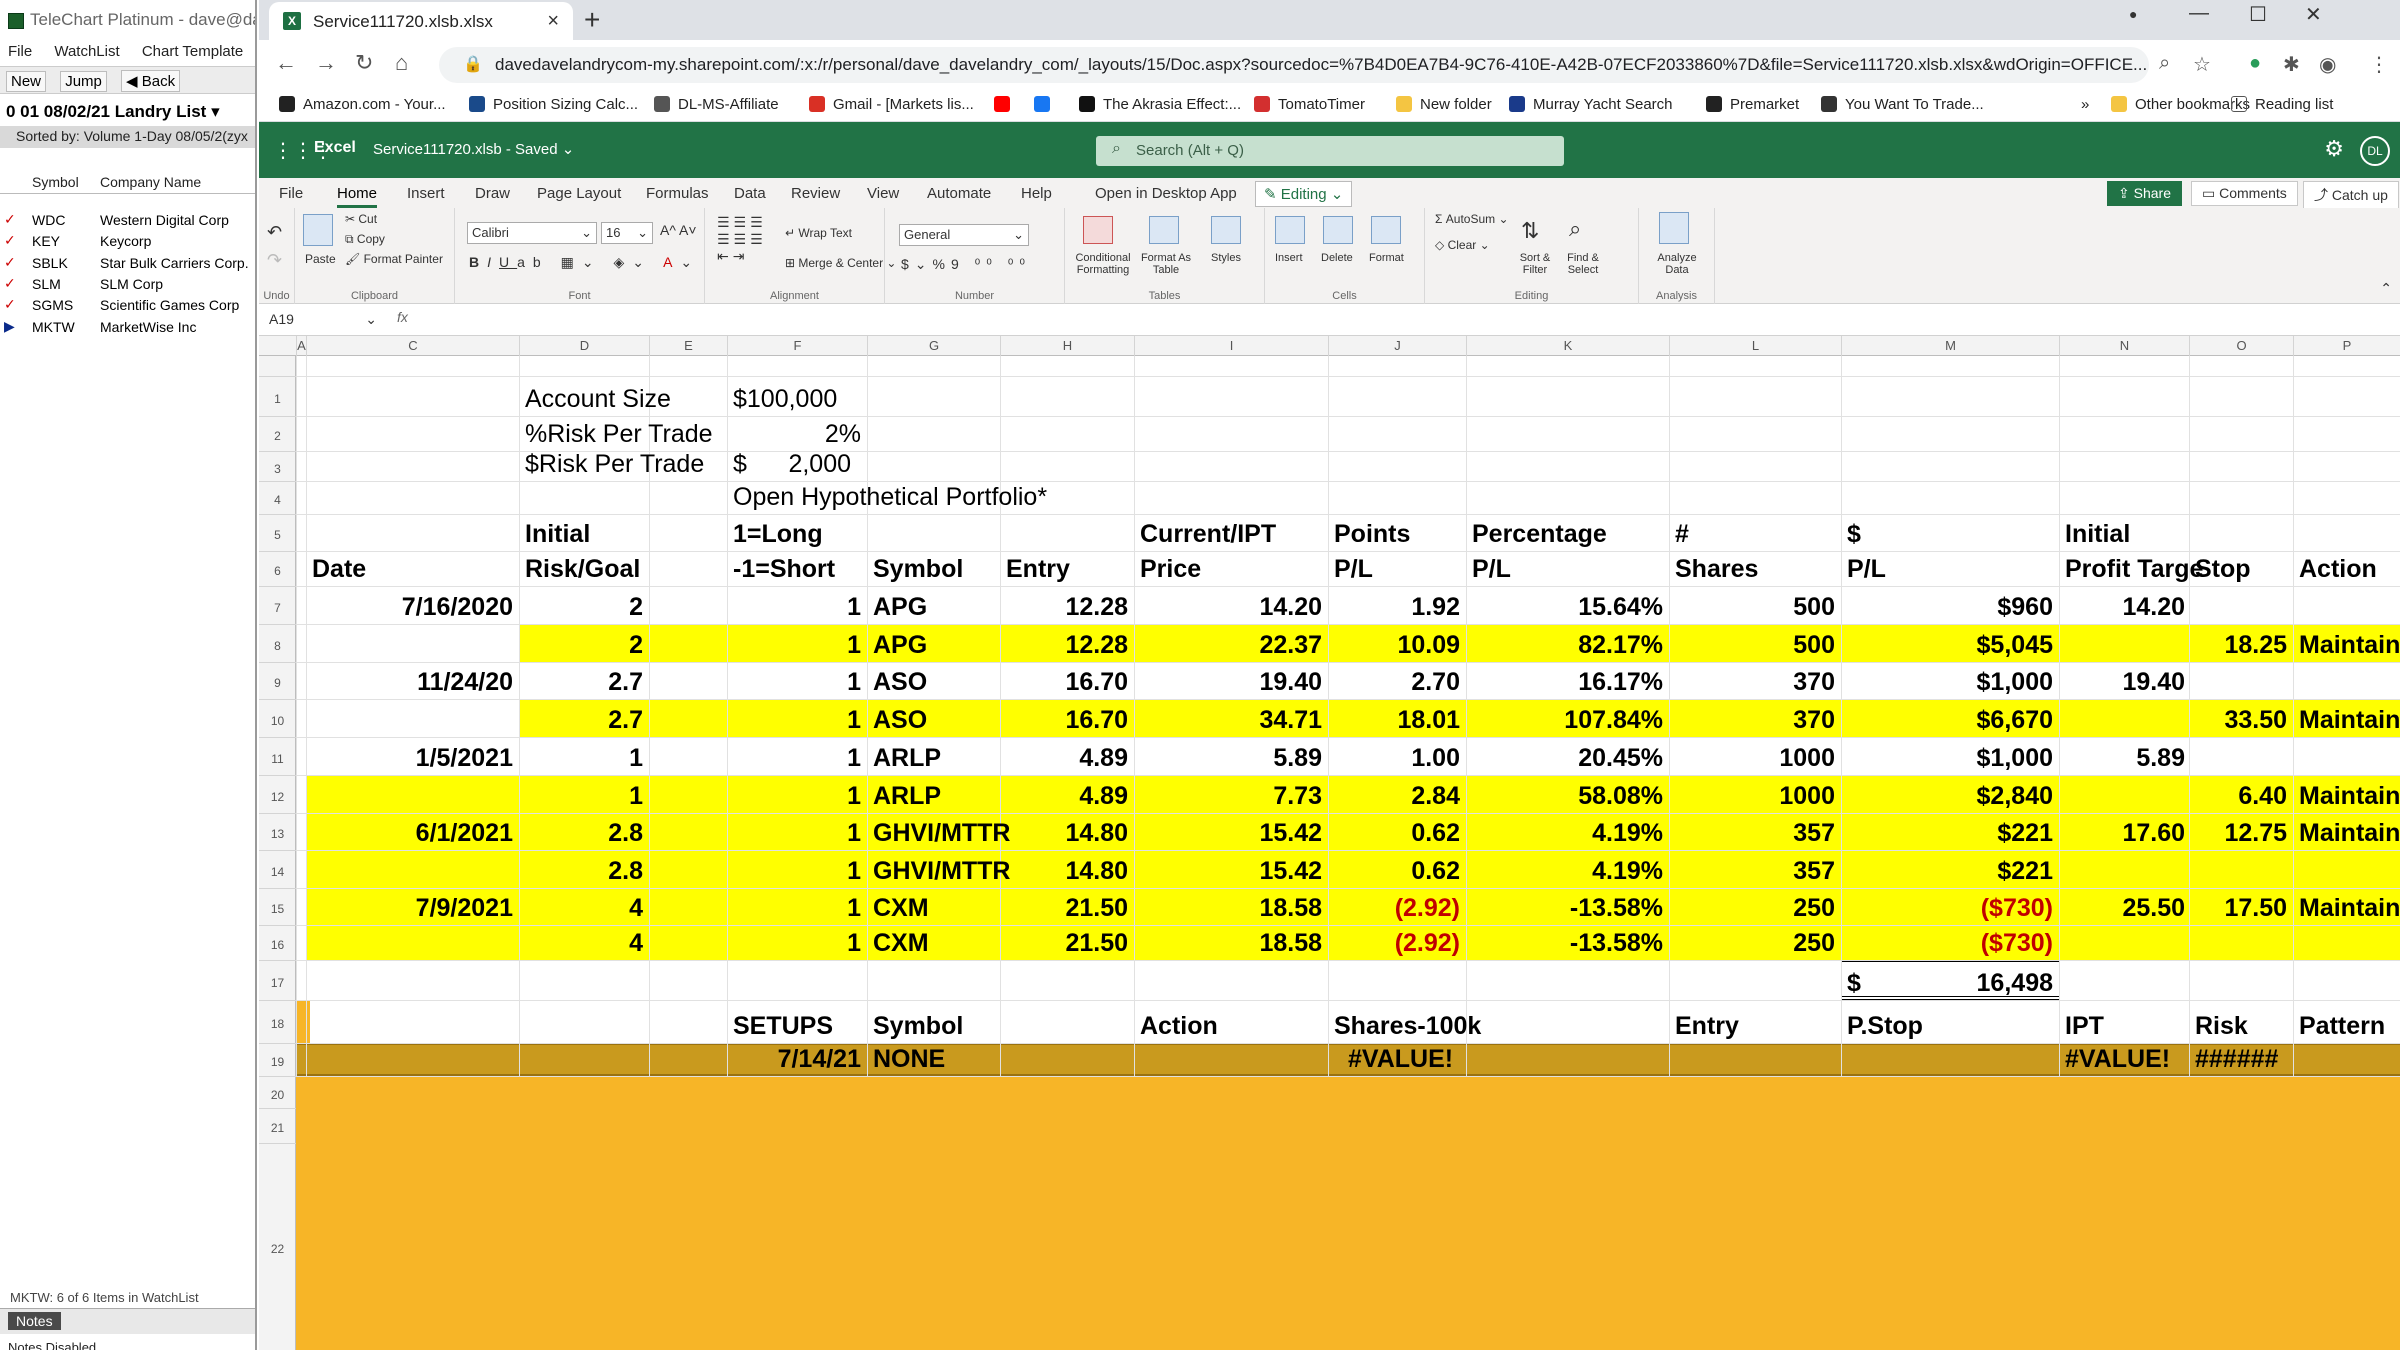 Image resolution: width=2400 pixels, height=1350 pixels. Describe the element at coordinates (1231, 534) in the screenshot. I see `header-cell: Current/IPT` at that location.